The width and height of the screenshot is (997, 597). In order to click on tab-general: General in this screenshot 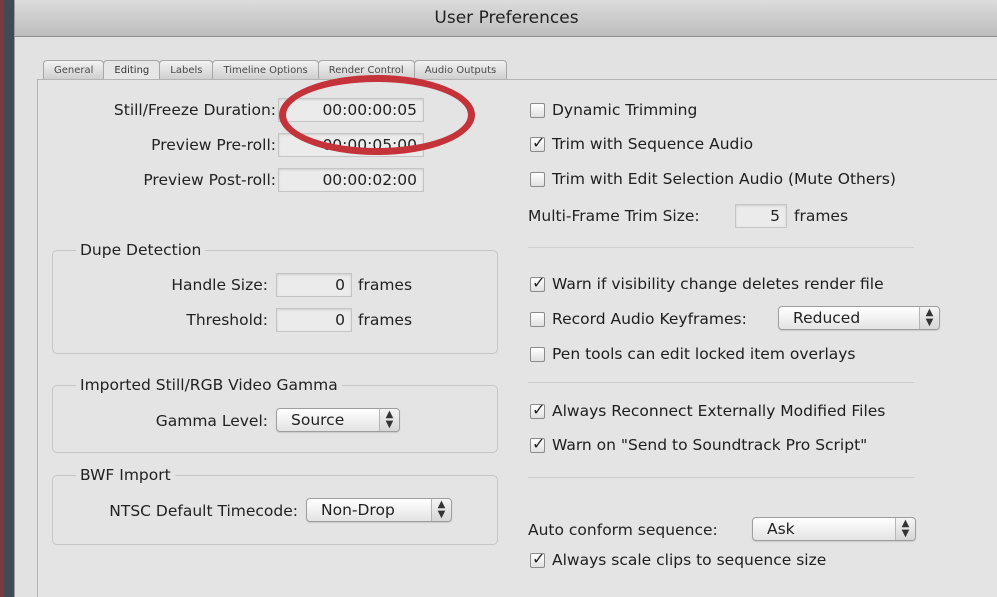, I will do `click(74, 69)`.